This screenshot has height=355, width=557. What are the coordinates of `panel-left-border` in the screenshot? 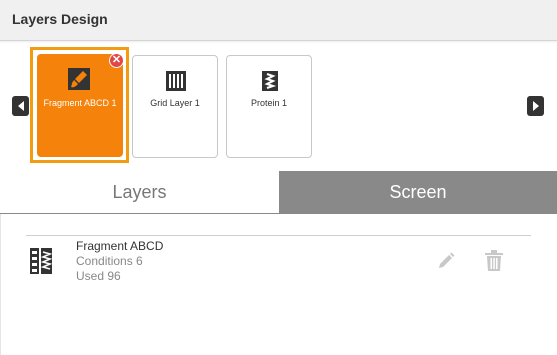 It's located at (0, 284).